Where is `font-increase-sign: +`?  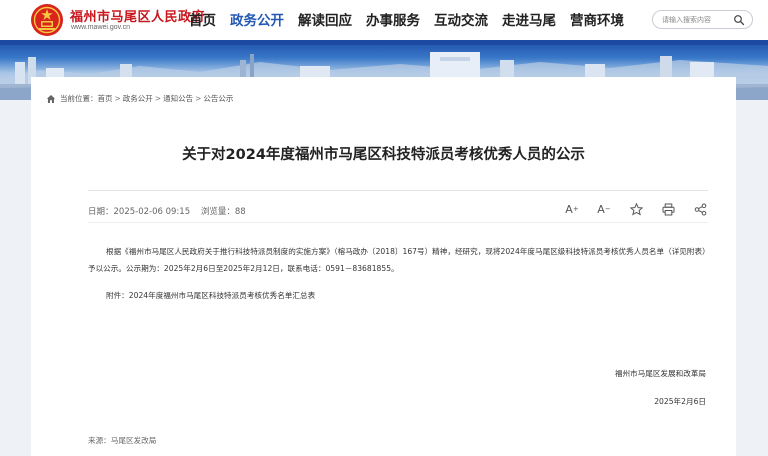 font-increase-sign: + is located at coordinates (575, 209).